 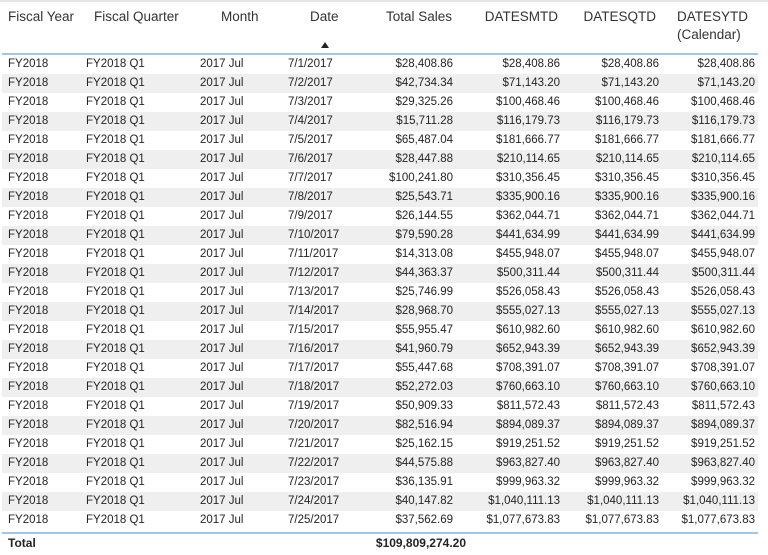 I want to click on header-fiscal-quarter: Fiscal Quarter, so click(x=136, y=17).